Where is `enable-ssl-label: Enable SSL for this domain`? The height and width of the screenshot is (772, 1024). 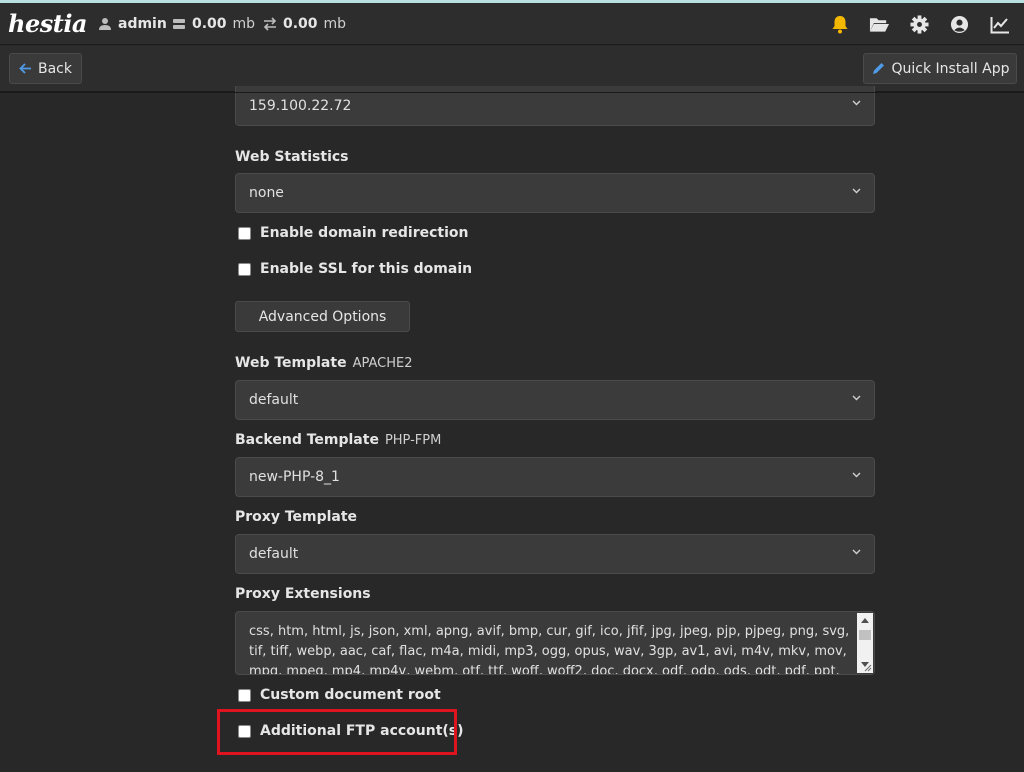
enable-ssl-label: Enable SSL for this domain is located at coordinates (366, 269).